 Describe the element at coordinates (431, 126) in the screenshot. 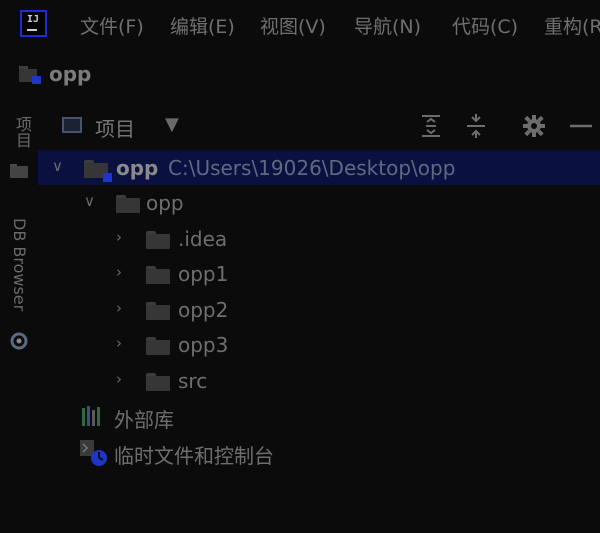

I see `expand-all-icon` at that location.